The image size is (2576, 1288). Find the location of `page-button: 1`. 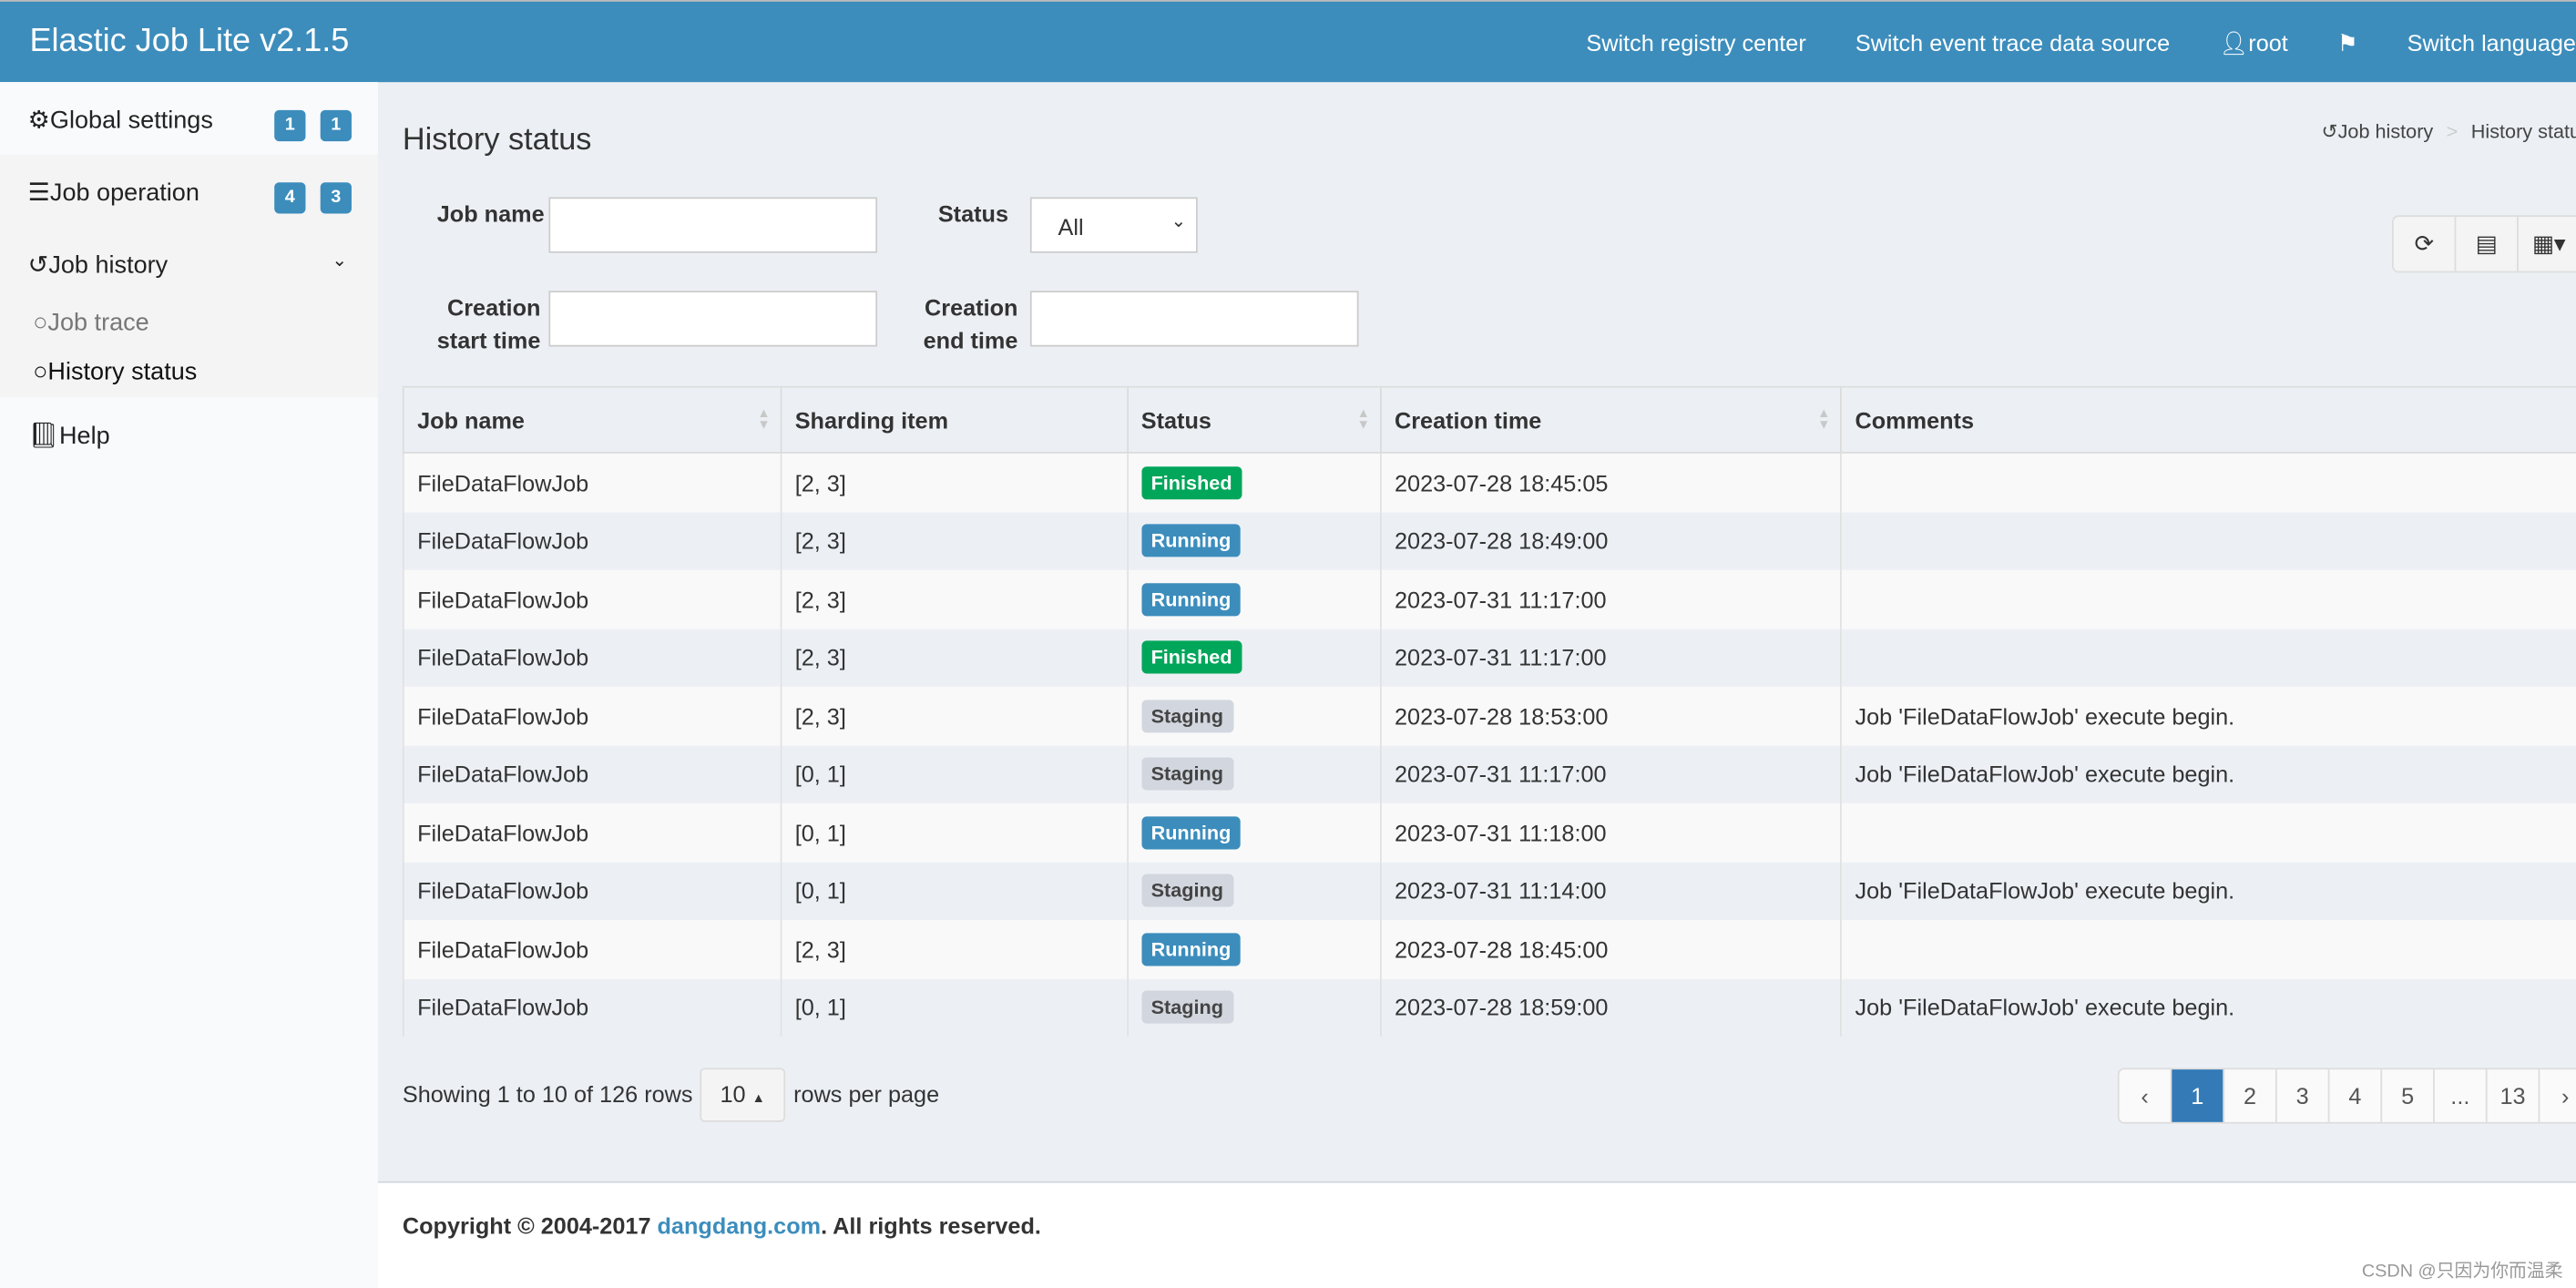

page-button: 1 is located at coordinates (2198, 1095).